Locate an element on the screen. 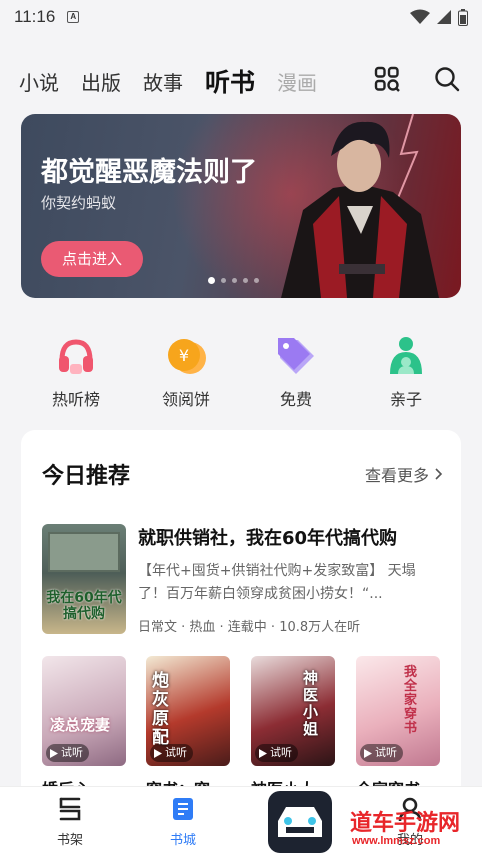 Image resolution: width=482 pixels, height=856 pixels. quick-entry-label: 热听榜 is located at coordinates (75, 399).